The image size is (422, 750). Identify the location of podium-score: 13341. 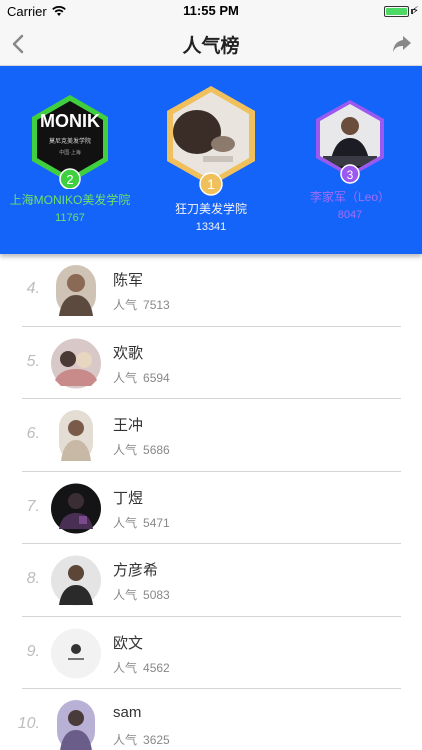
(211, 227).